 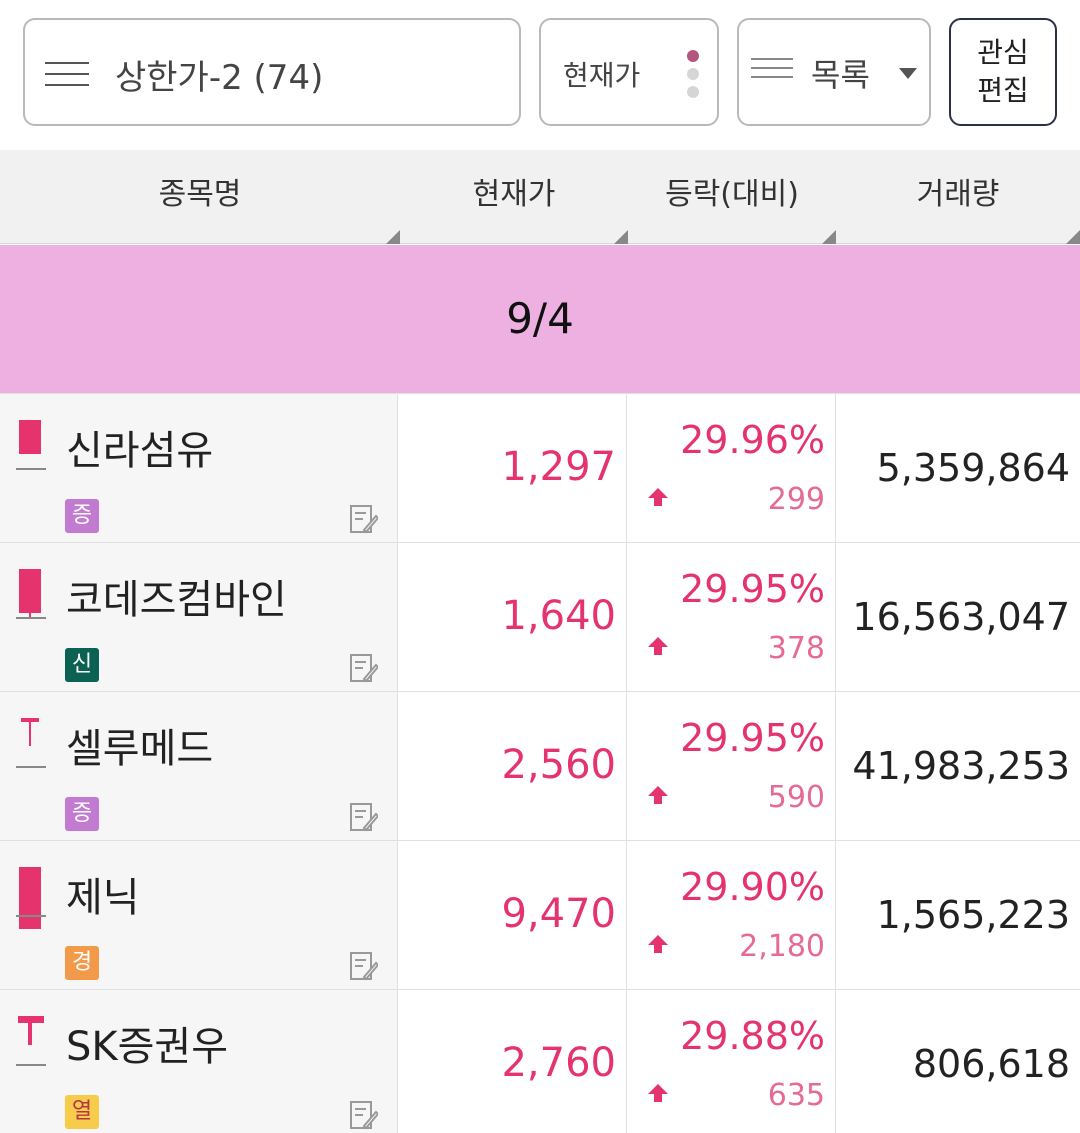 I want to click on market-badge: 경, so click(x=82, y=963).